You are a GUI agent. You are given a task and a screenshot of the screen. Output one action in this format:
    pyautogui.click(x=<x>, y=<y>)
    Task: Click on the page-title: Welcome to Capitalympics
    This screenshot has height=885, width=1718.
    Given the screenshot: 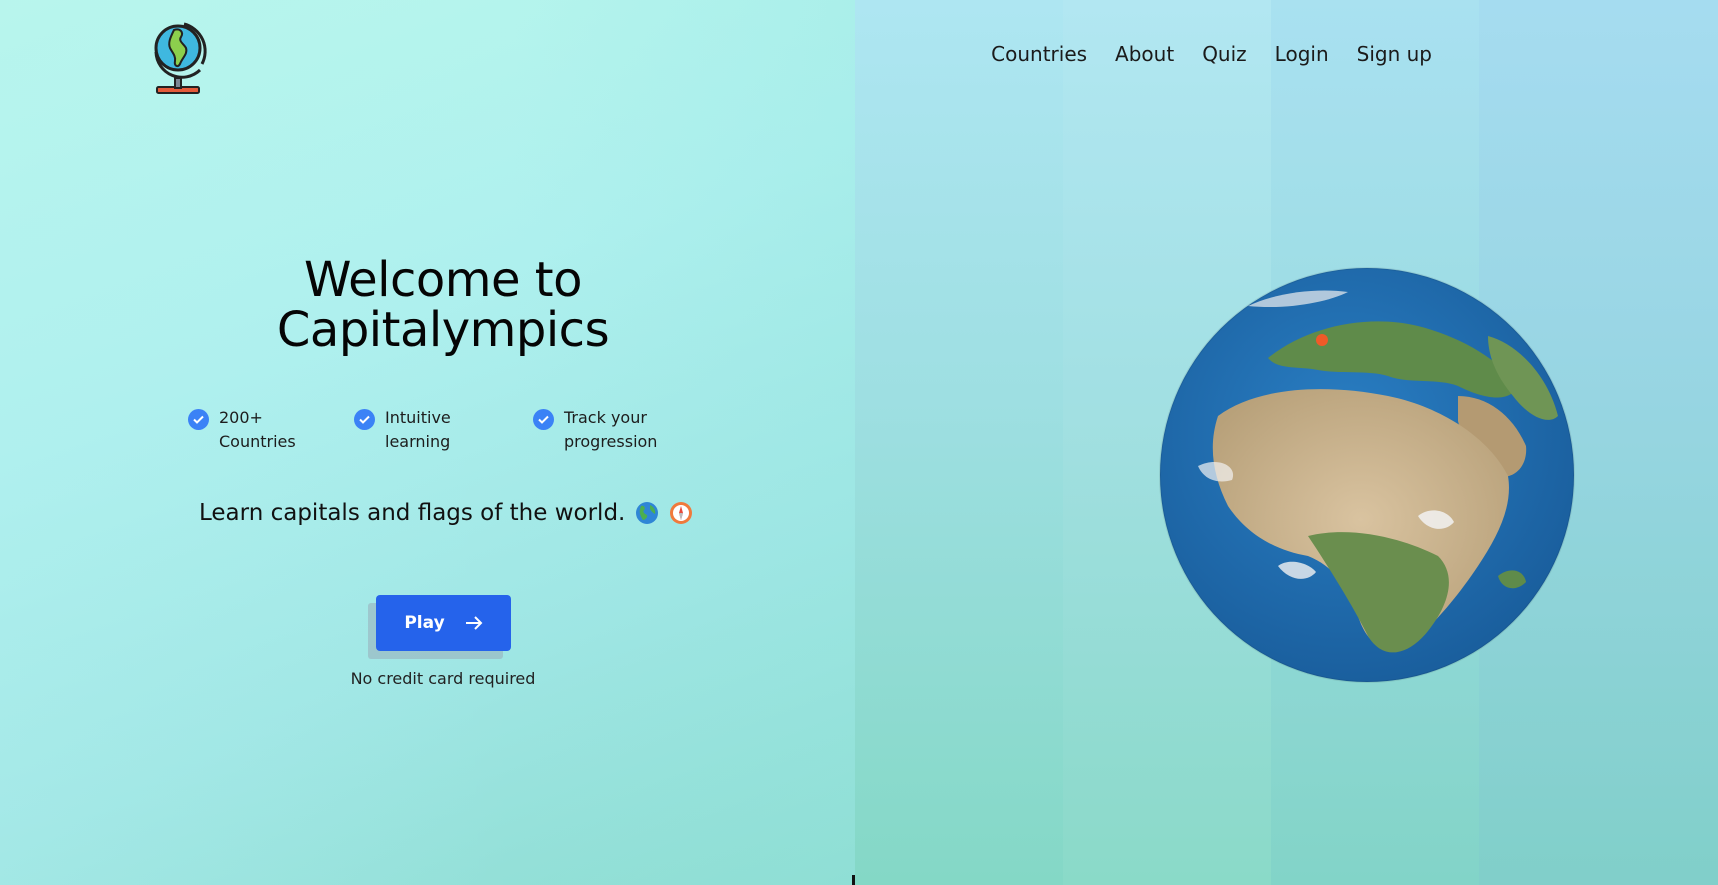 What is the action you would take?
    pyautogui.click(x=443, y=305)
    